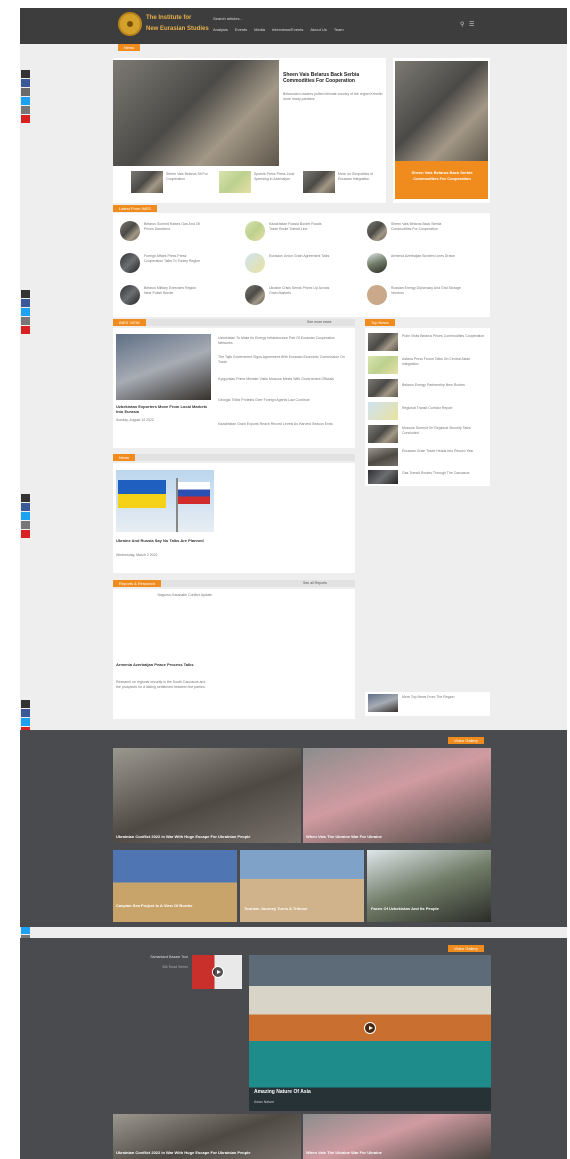 Image resolution: width=570 pixels, height=1159 pixels. What do you see at coordinates (259, 29) in the screenshot?
I see `nav-item: Media` at bounding box center [259, 29].